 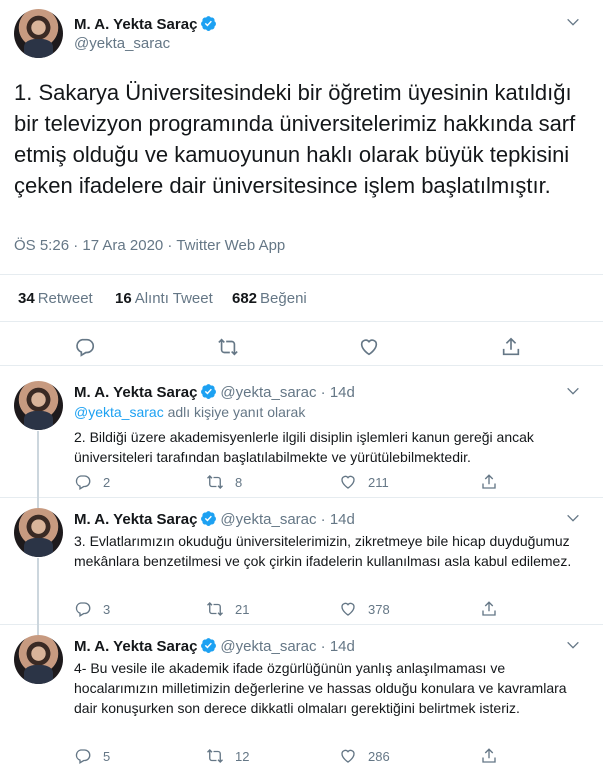 I want to click on reply-count: 5, so click(x=107, y=756).